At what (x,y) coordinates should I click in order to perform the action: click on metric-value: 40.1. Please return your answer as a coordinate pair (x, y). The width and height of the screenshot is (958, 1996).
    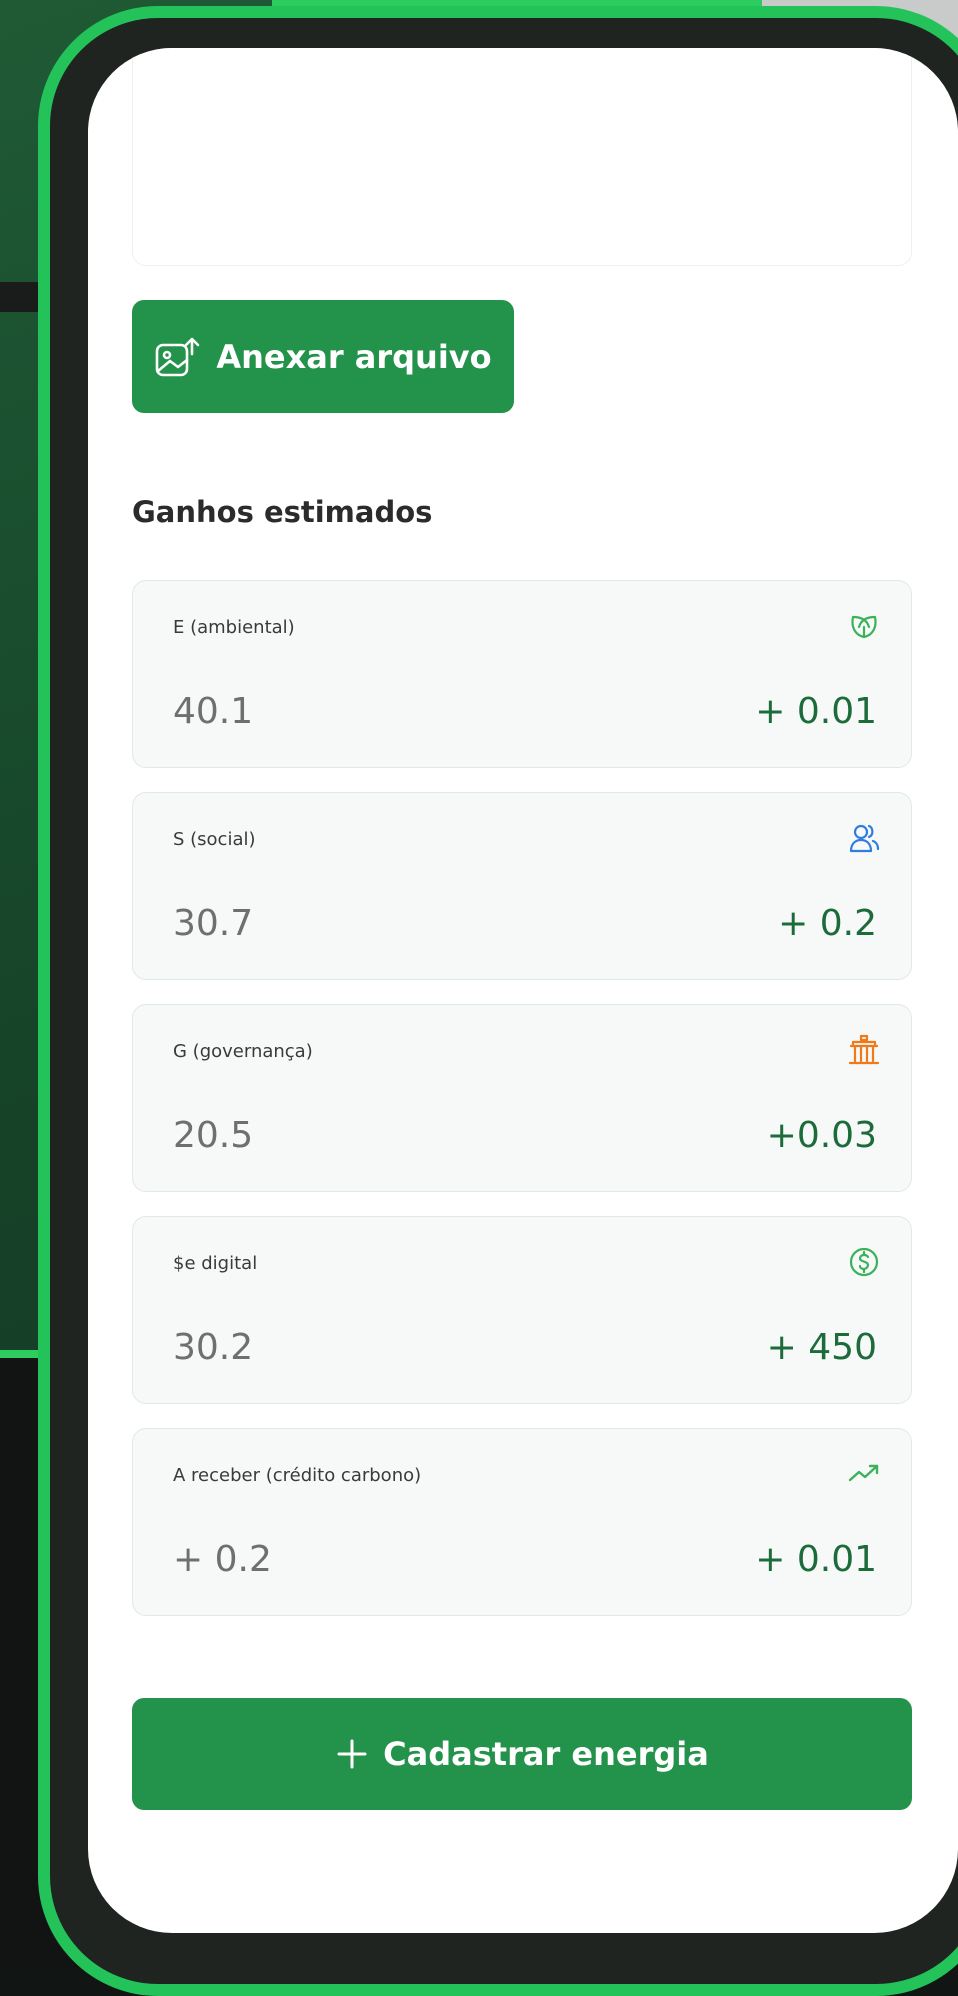
    Looking at the image, I should click on (213, 711).